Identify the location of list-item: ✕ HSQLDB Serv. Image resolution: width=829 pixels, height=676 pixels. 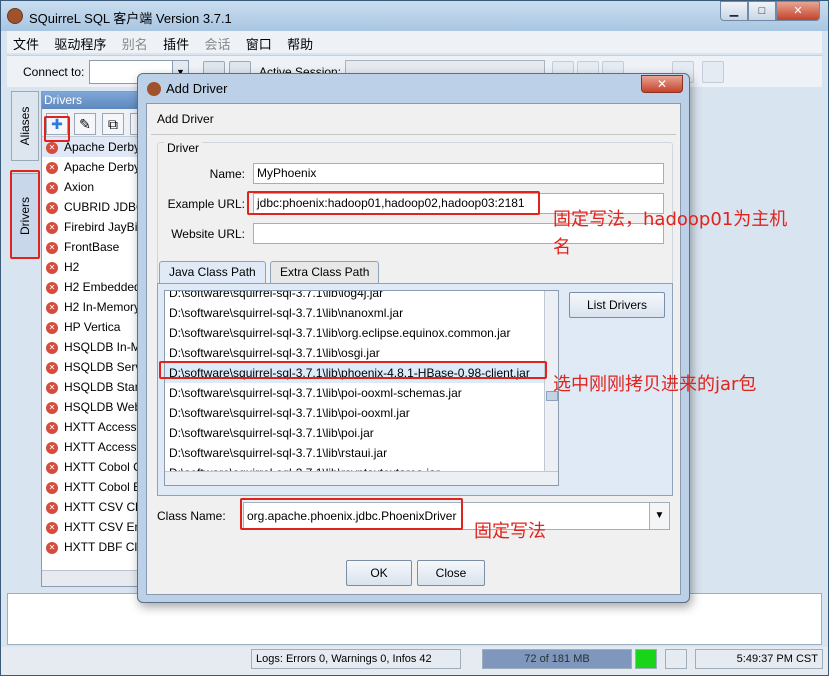
(96, 367).